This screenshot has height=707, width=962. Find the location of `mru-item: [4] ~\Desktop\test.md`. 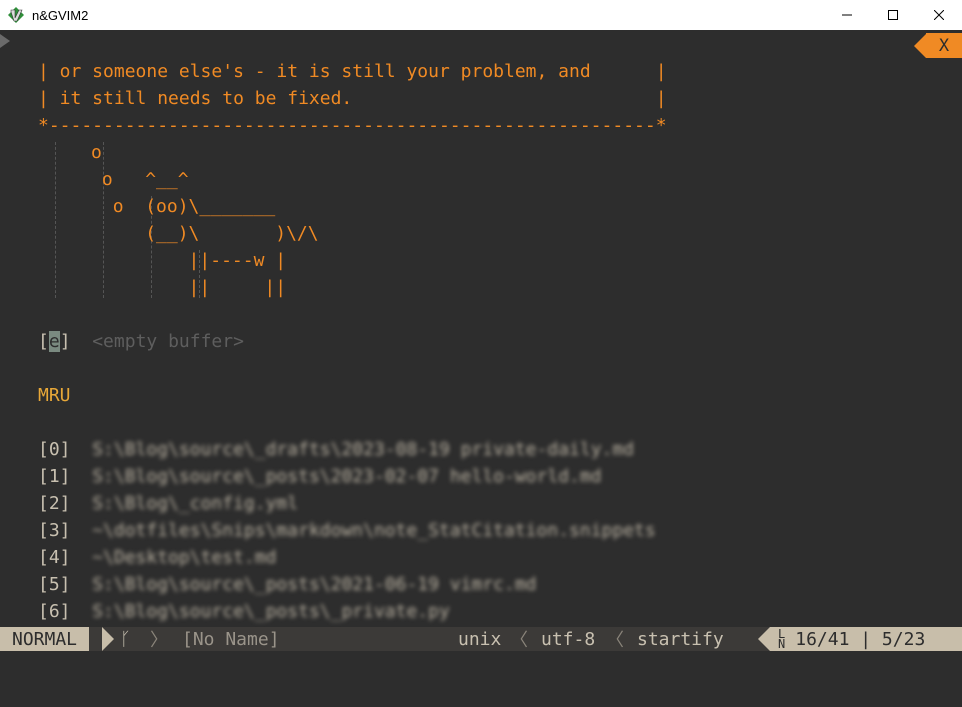

mru-item: [4] ~\Desktop\test.md is located at coordinates (157, 557).